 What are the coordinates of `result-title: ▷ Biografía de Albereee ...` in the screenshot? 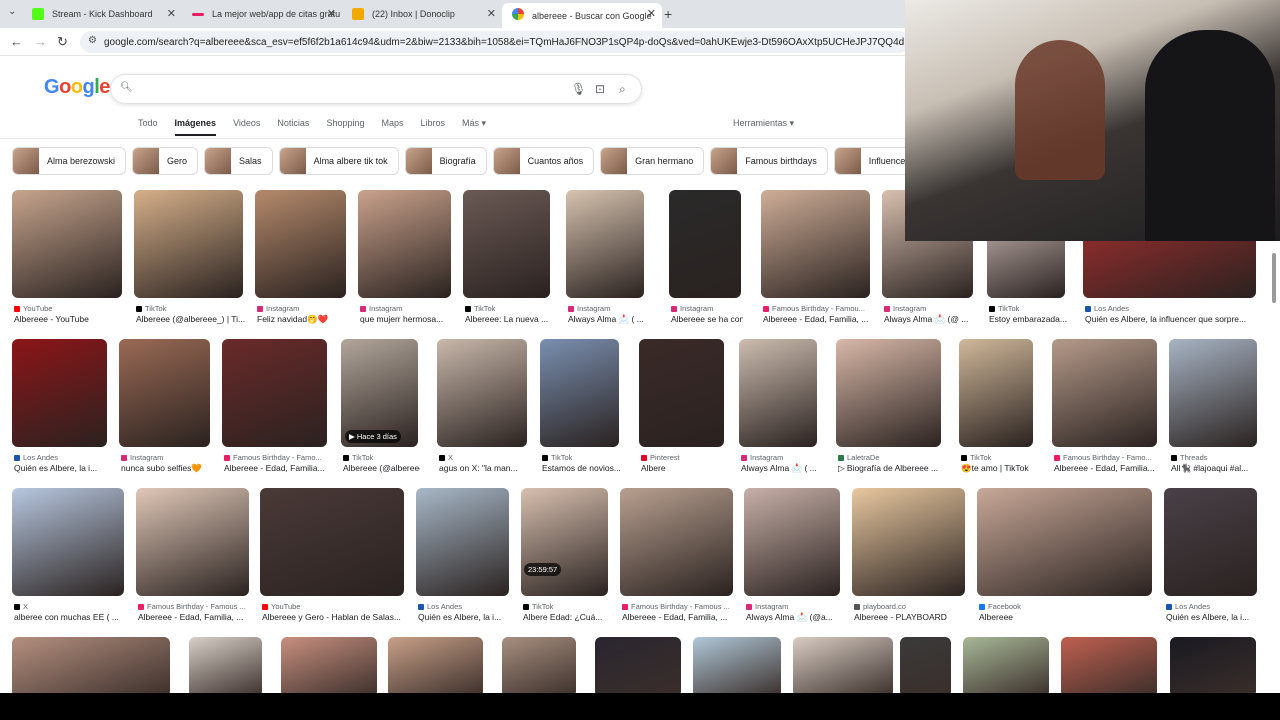 It's located at (890, 468).